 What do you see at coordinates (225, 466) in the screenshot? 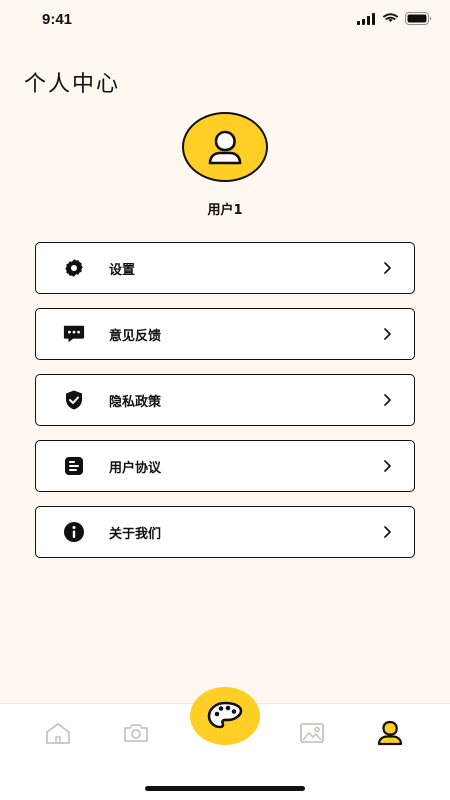
I see `menu-item-user-agreement: 用户协议` at bounding box center [225, 466].